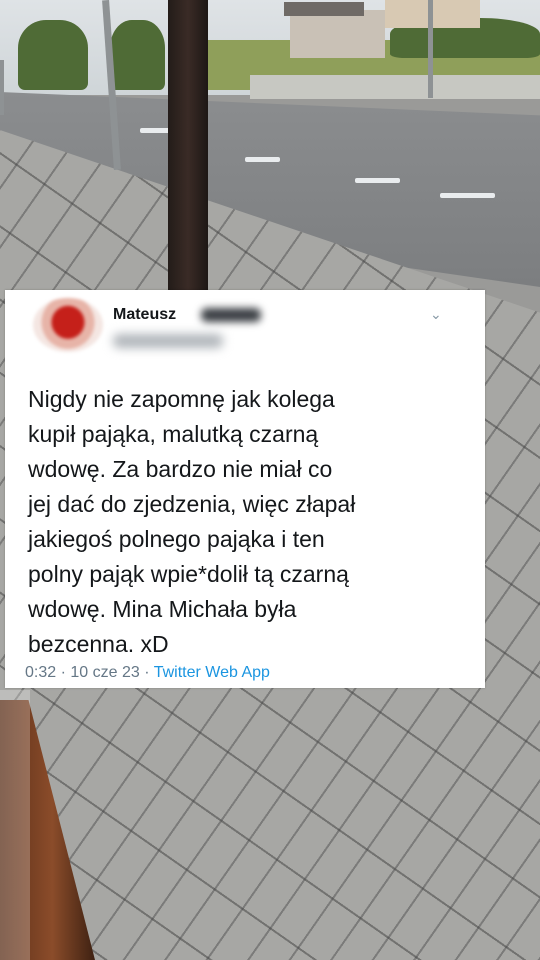  Describe the element at coordinates (188, 574) in the screenshot. I see `tweet-line: polny pająk wpie*dolił tą czarną` at that location.